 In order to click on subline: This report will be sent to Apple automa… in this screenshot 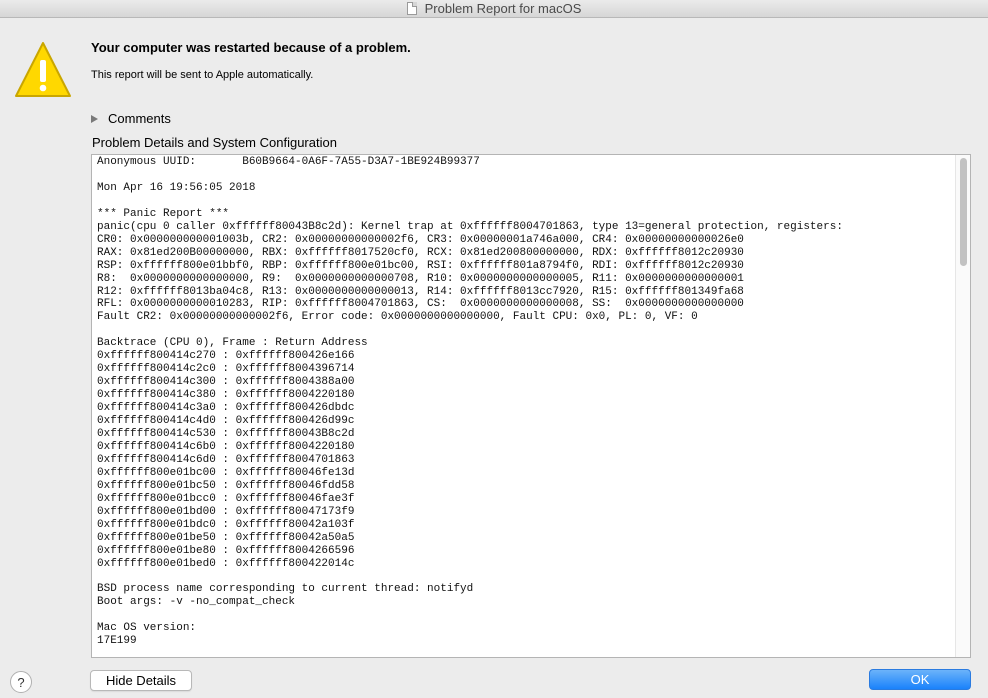, I will do `click(202, 75)`.